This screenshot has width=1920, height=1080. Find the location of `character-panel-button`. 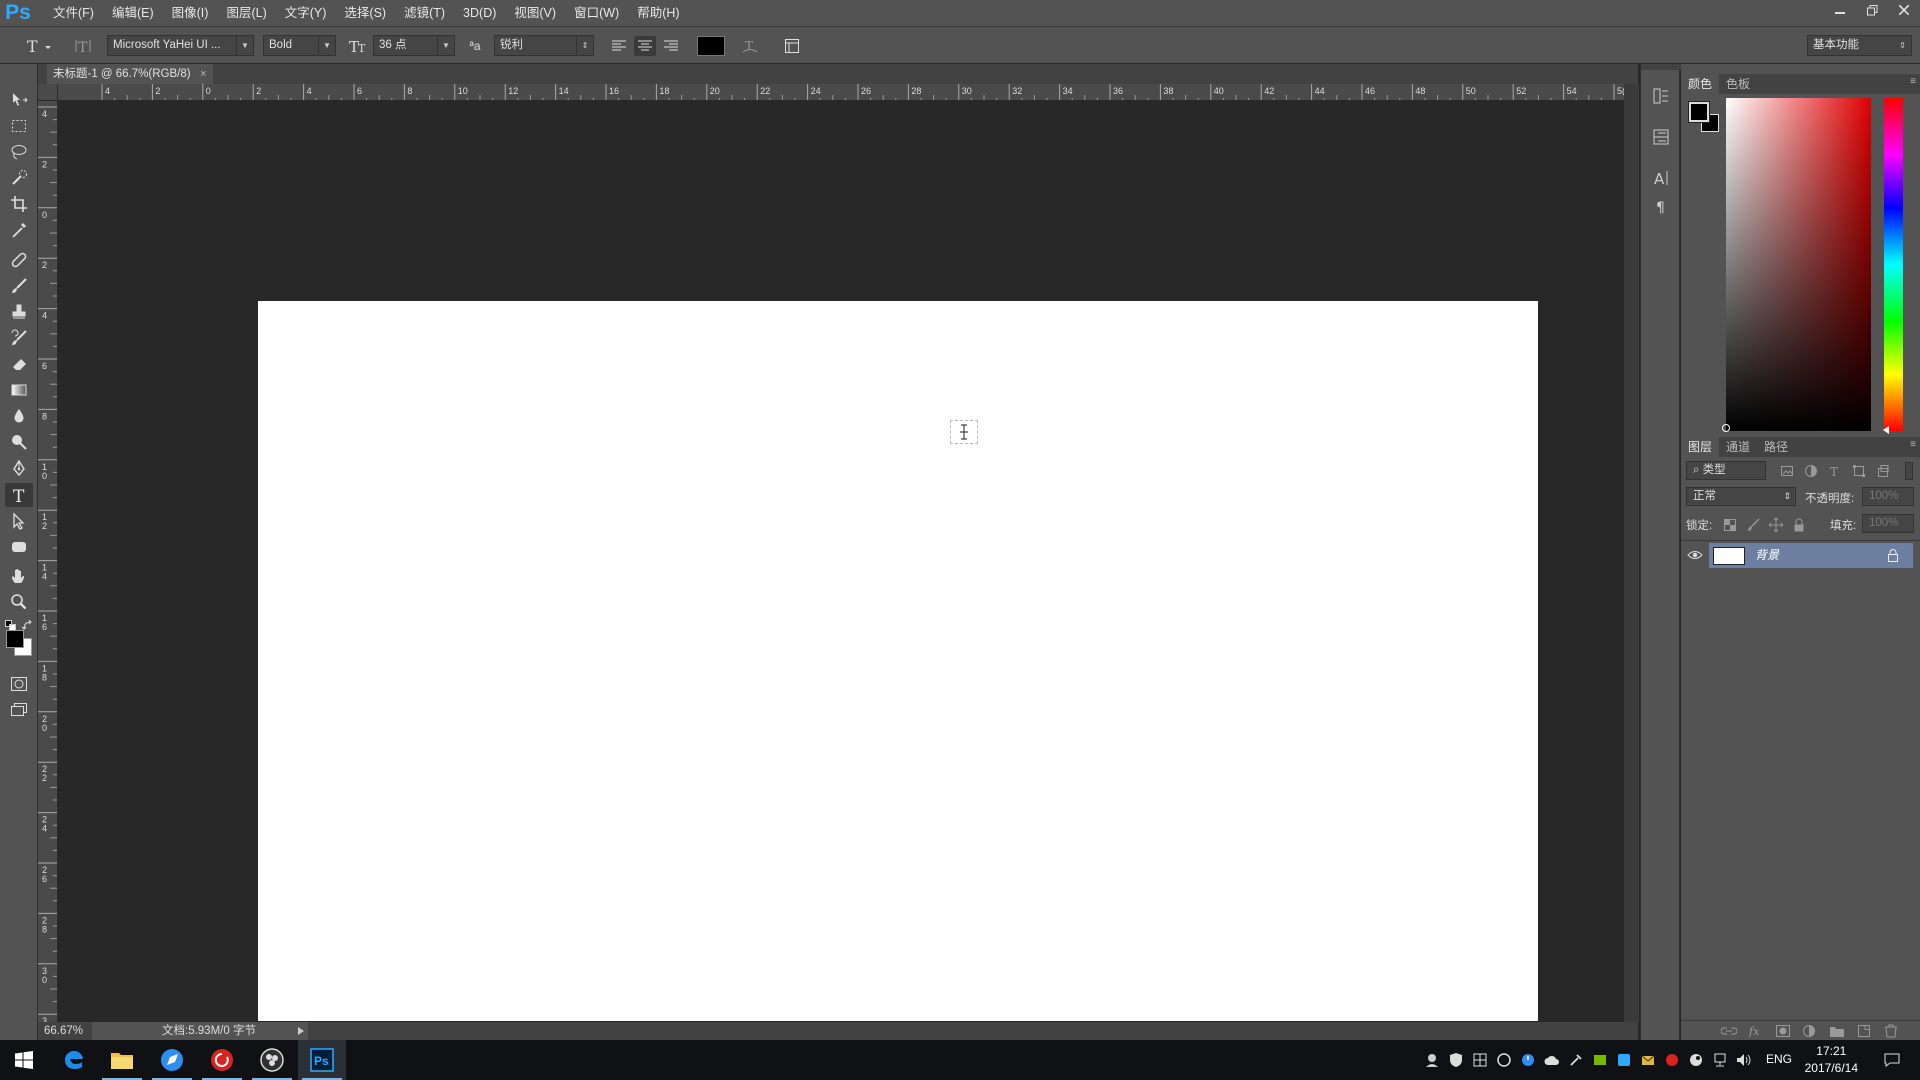

character-panel-button is located at coordinates (792, 46).